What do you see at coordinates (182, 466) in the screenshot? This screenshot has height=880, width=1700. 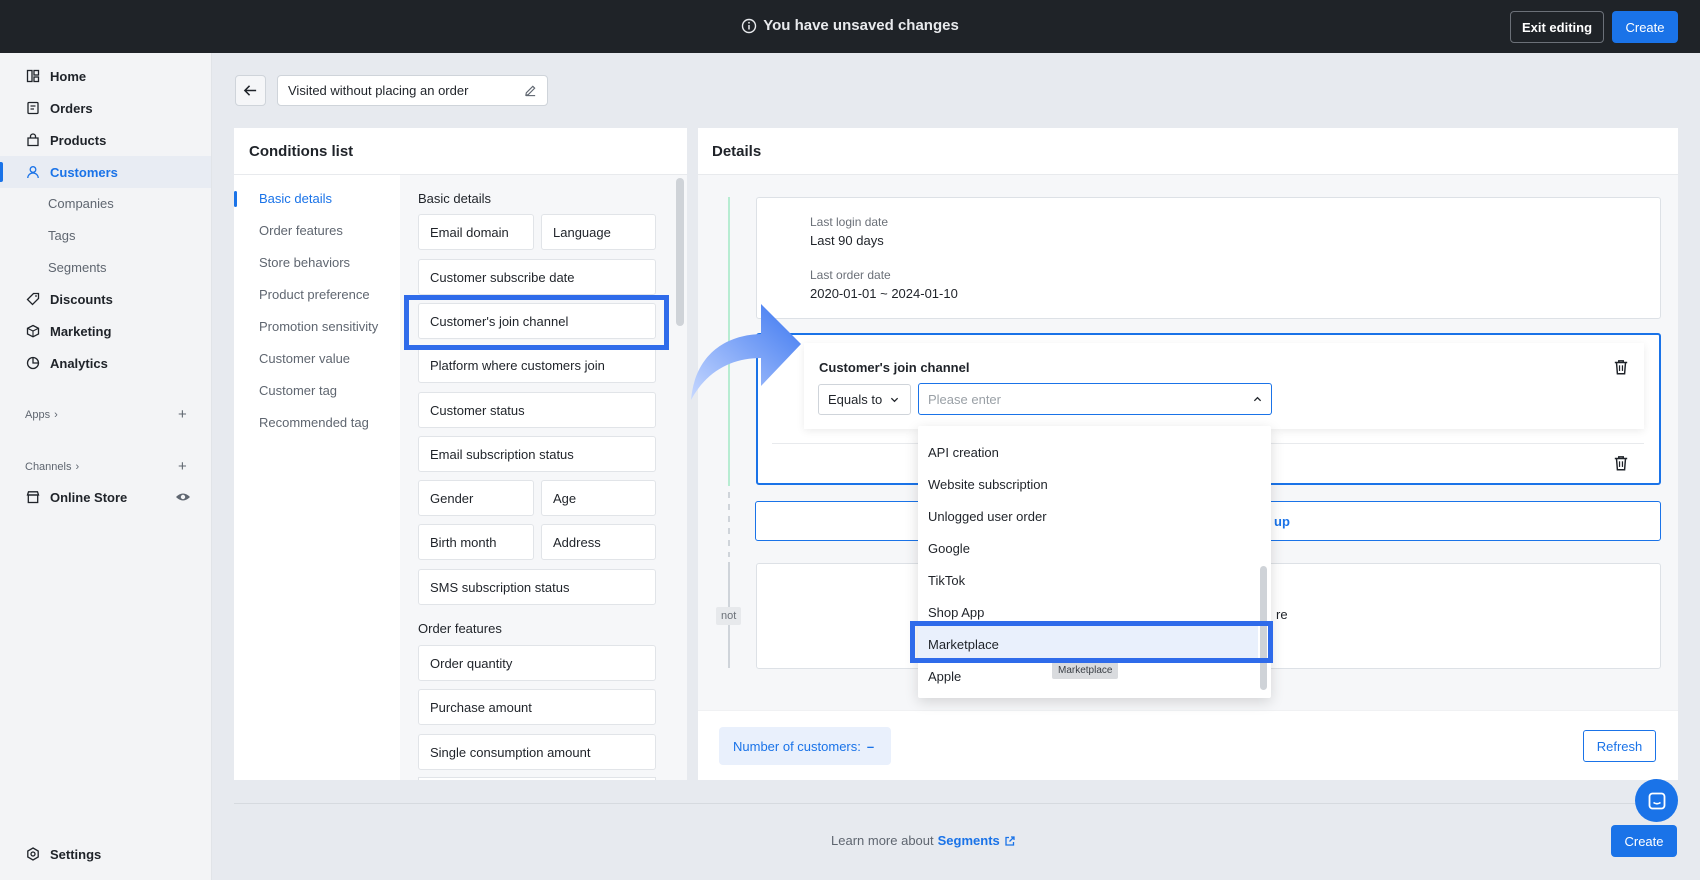 I see `add-channel-icon: +` at bounding box center [182, 466].